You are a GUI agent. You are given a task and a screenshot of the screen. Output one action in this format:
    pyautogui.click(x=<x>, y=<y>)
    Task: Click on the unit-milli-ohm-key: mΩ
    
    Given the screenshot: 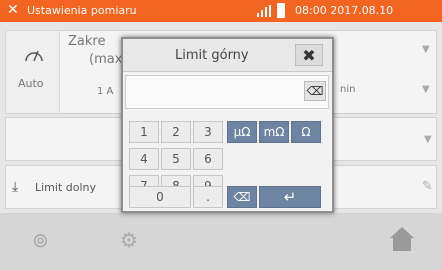 What is the action you would take?
    pyautogui.click(x=274, y=132)
    